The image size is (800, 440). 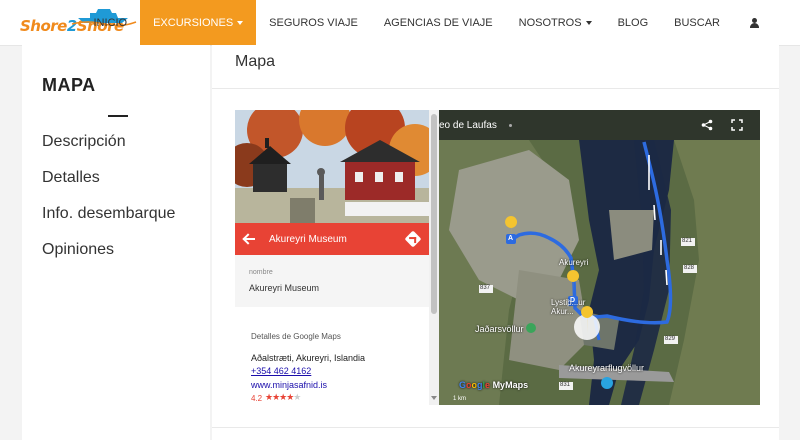 What do you see at coordinates (599, 125) in the screenshot?
I see `map-title-bar: eo de Laufas` at bounding box center [599, 125].